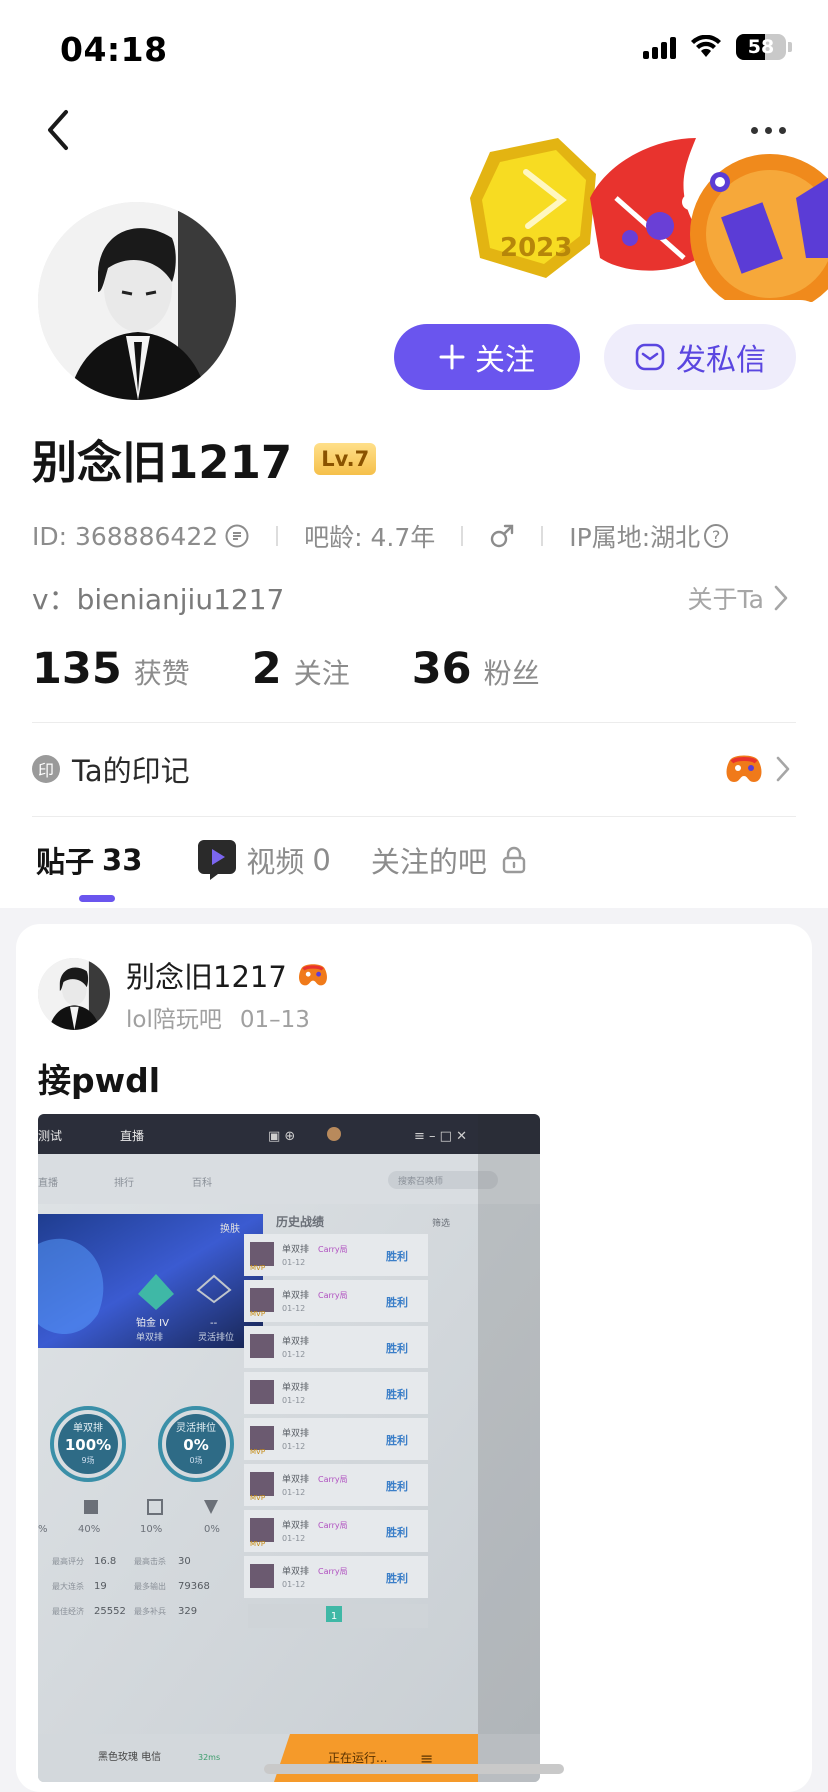  What do you see at coordinates (131, 771) in the screenshot?
I see `yinji-label: Ta的印记` at bounding box center [131, 771].